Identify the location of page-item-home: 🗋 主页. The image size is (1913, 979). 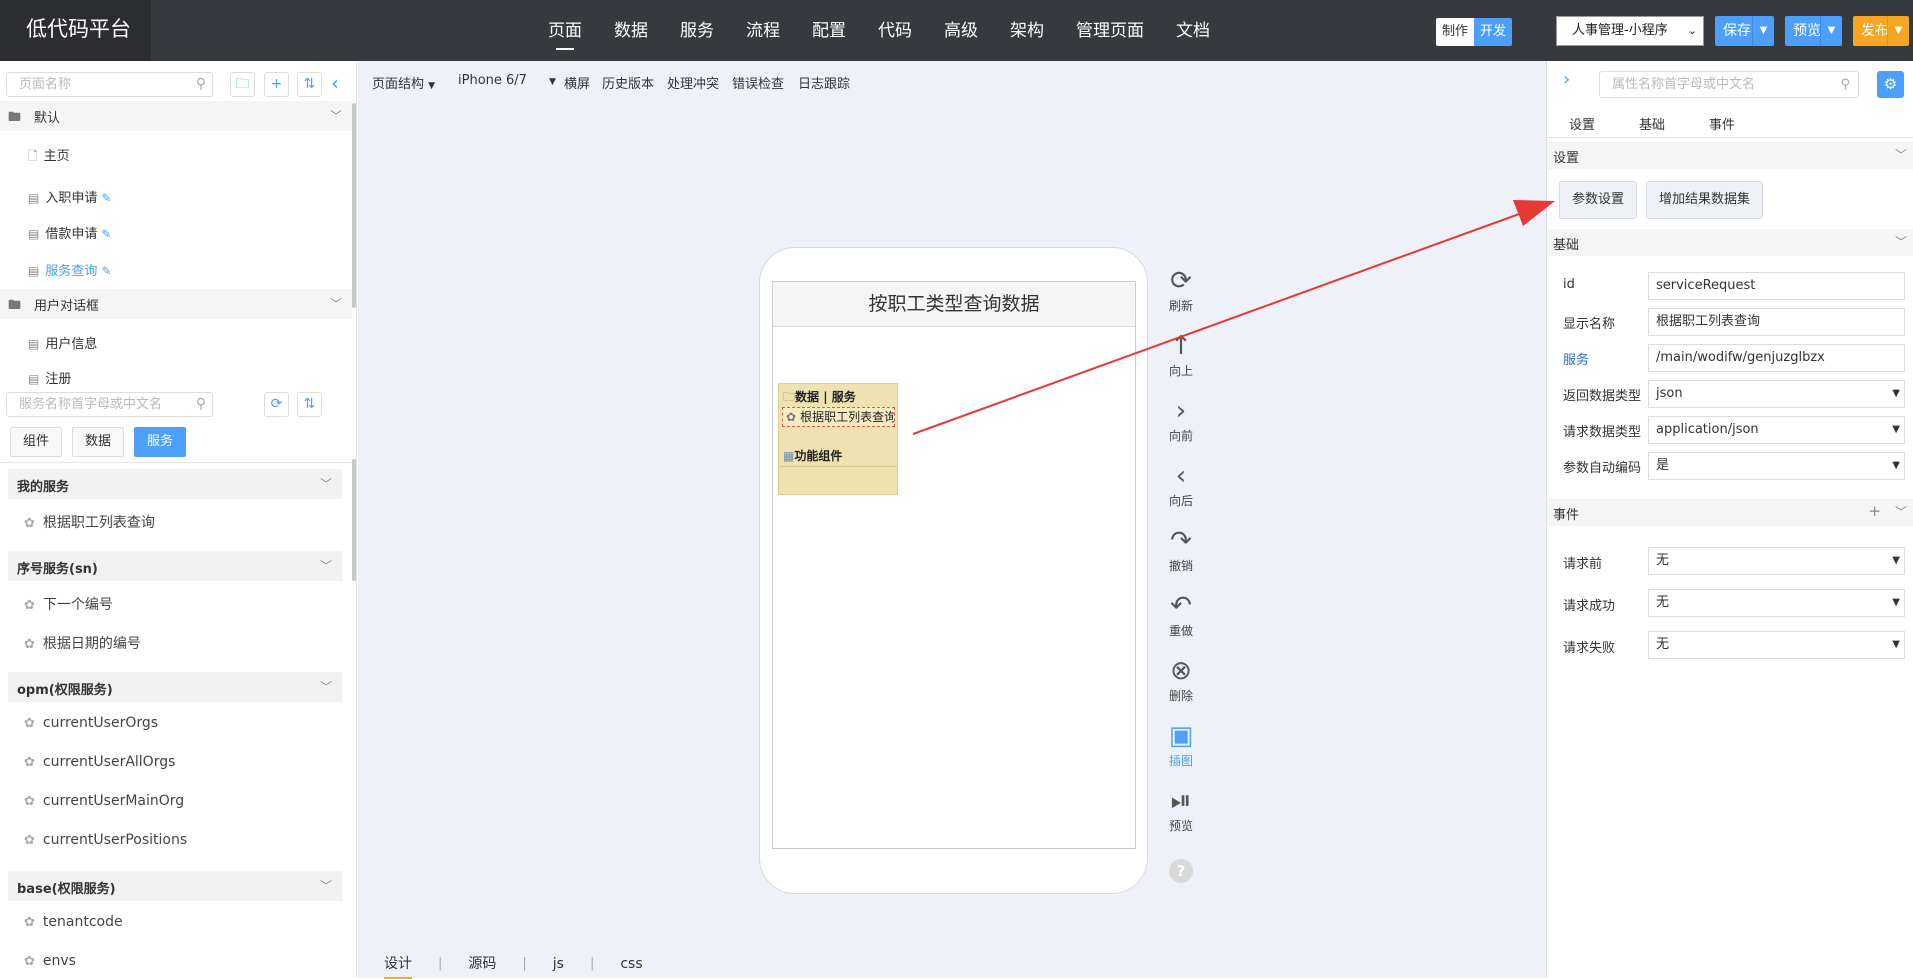
(49, 156).